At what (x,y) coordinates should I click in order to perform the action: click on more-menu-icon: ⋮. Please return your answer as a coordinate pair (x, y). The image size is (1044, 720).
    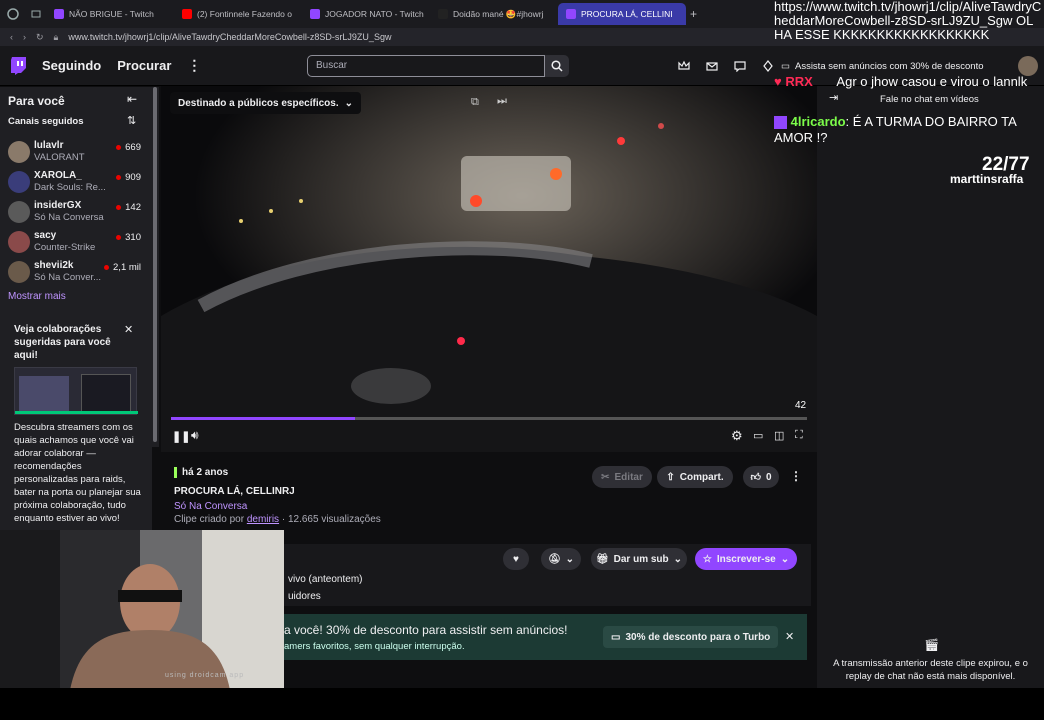
    Looking at the image, I should click on (194, 65).